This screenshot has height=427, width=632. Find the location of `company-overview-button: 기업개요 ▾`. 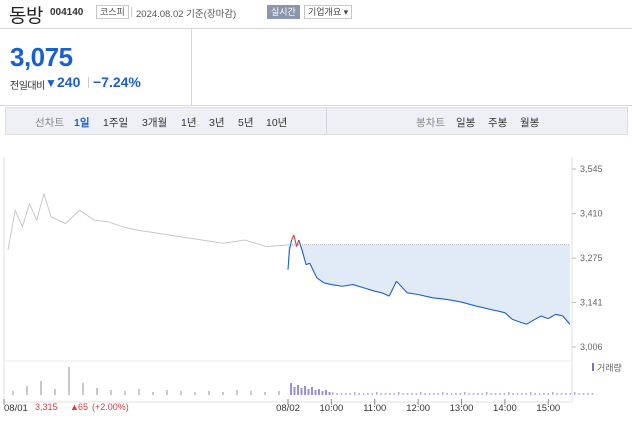

company-overview-button: 기업개요 ▾ is located at coordinates (328, 12).